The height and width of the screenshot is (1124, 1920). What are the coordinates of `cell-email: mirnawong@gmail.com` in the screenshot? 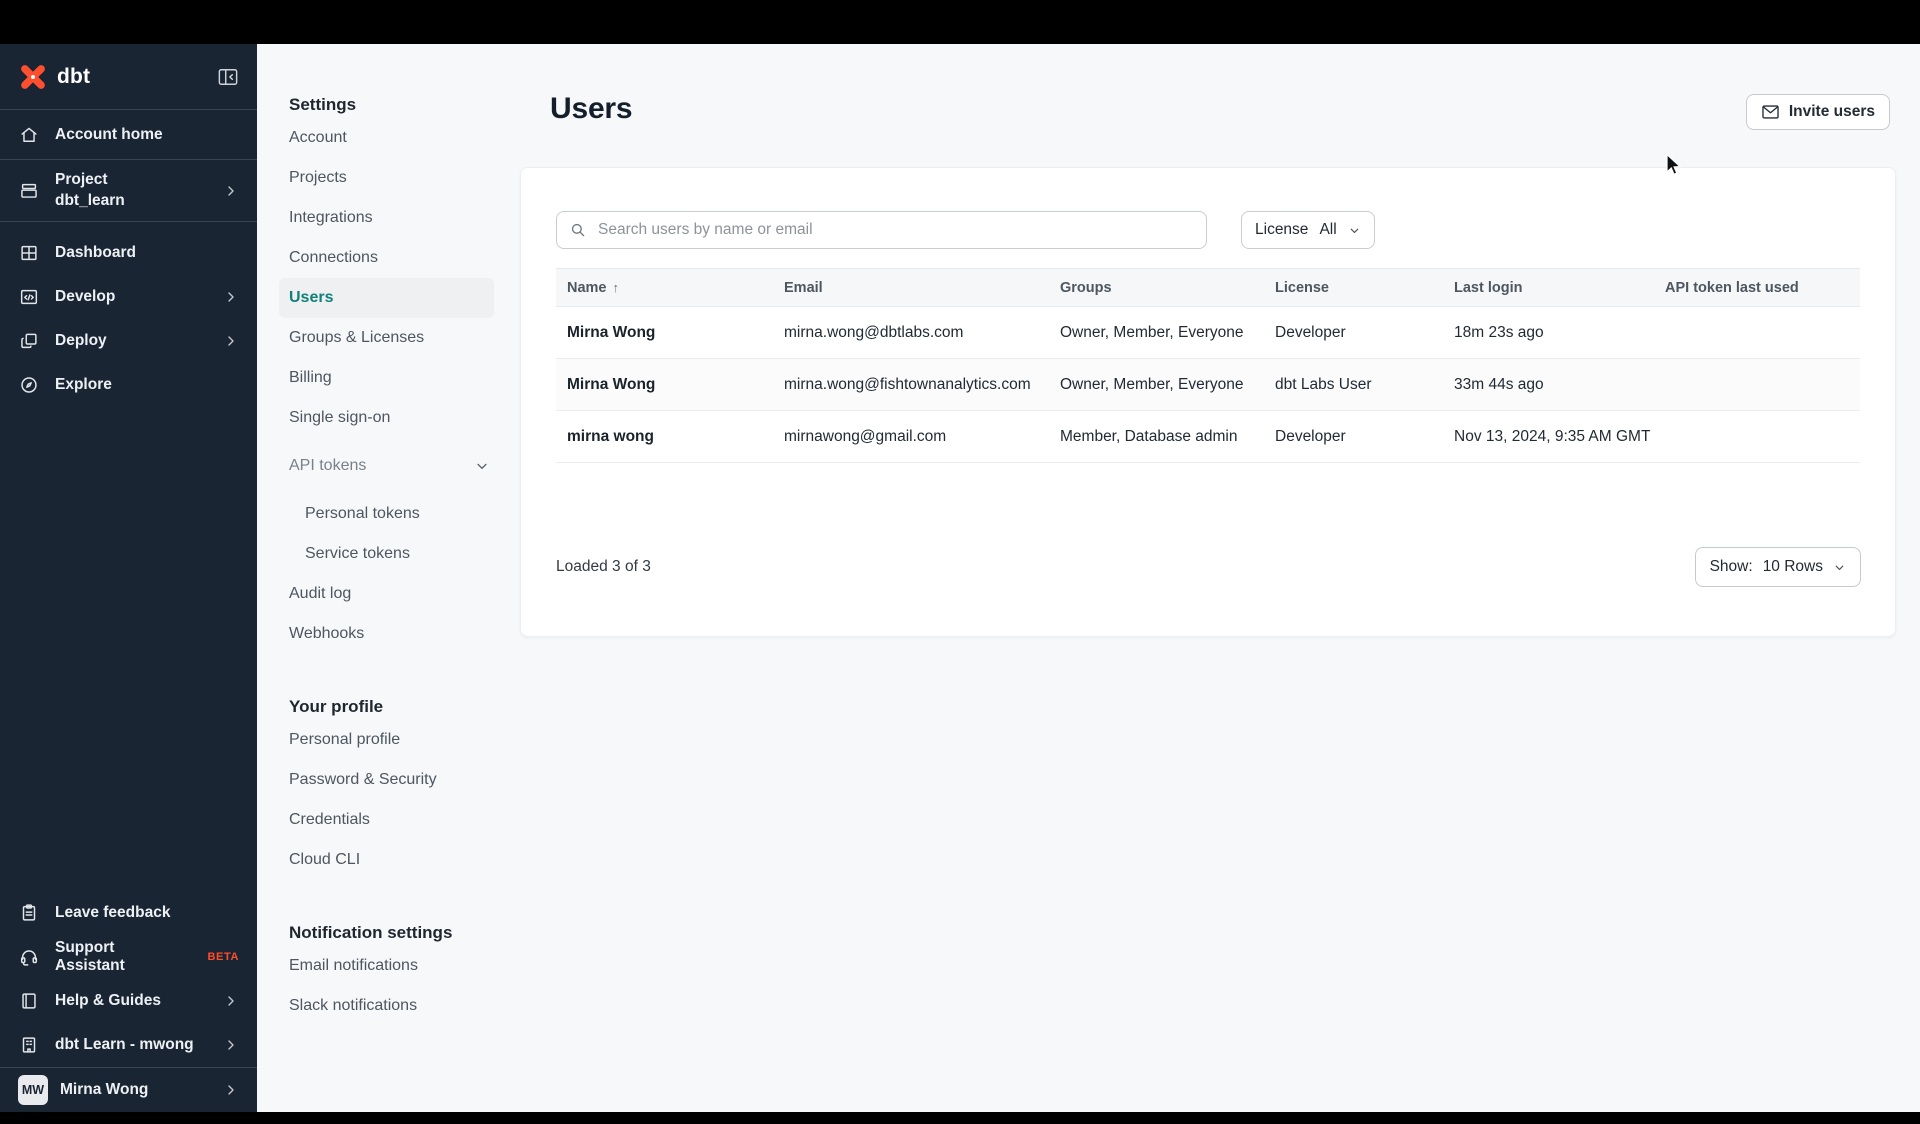 It's located at (865, 436).